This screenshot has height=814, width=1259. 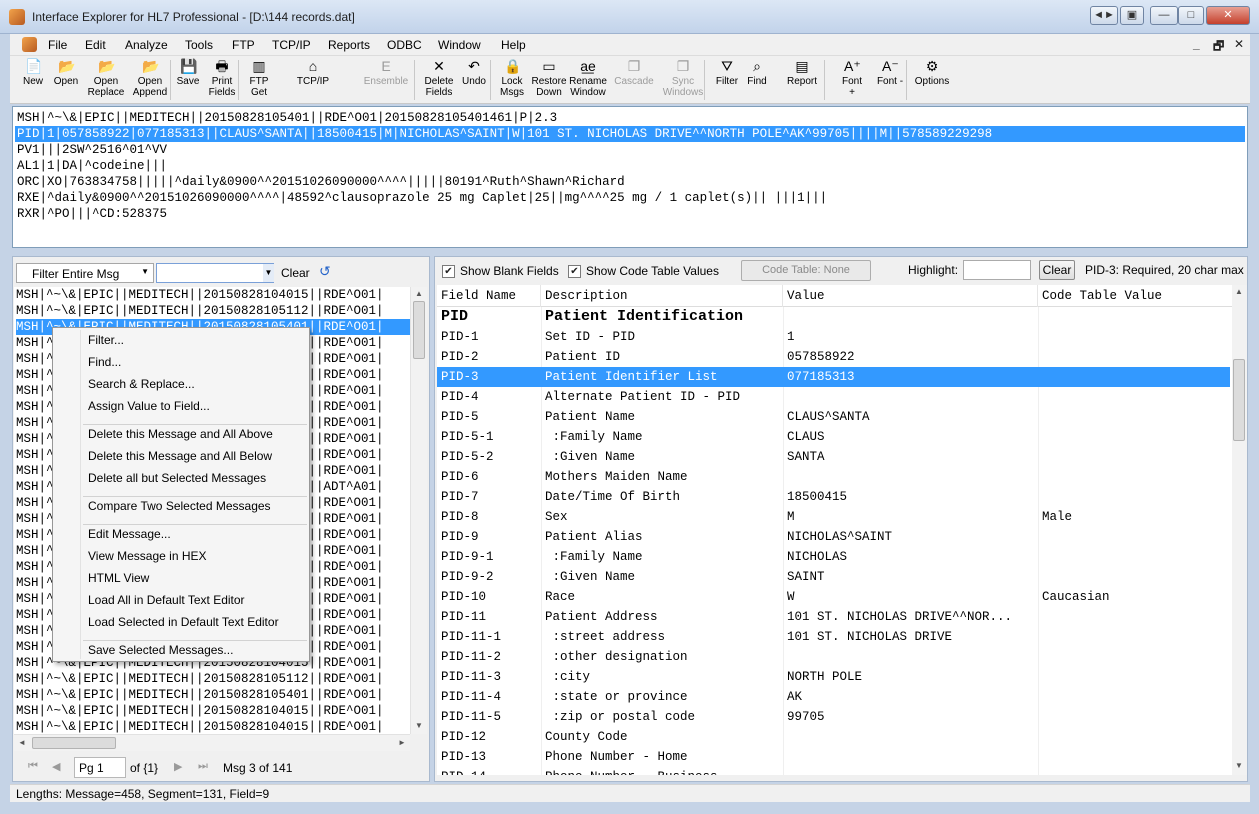 I want to click on first-page-icon: ⏮, so click(x=33, y=766).